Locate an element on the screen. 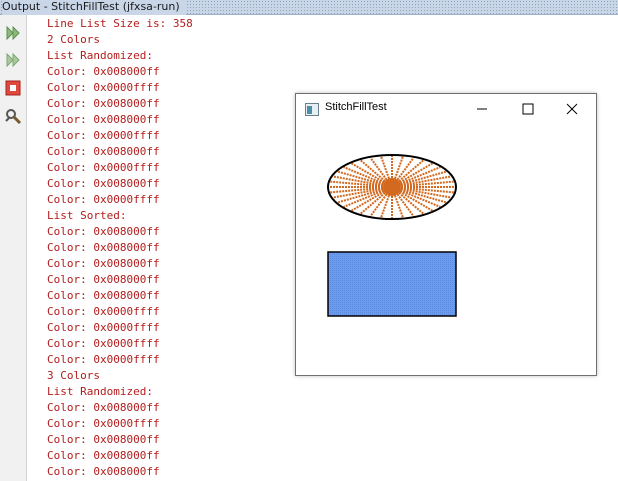 The image size is (618, 481). window-title-bar: StitchFillTest is located at coordinates (446, 109).